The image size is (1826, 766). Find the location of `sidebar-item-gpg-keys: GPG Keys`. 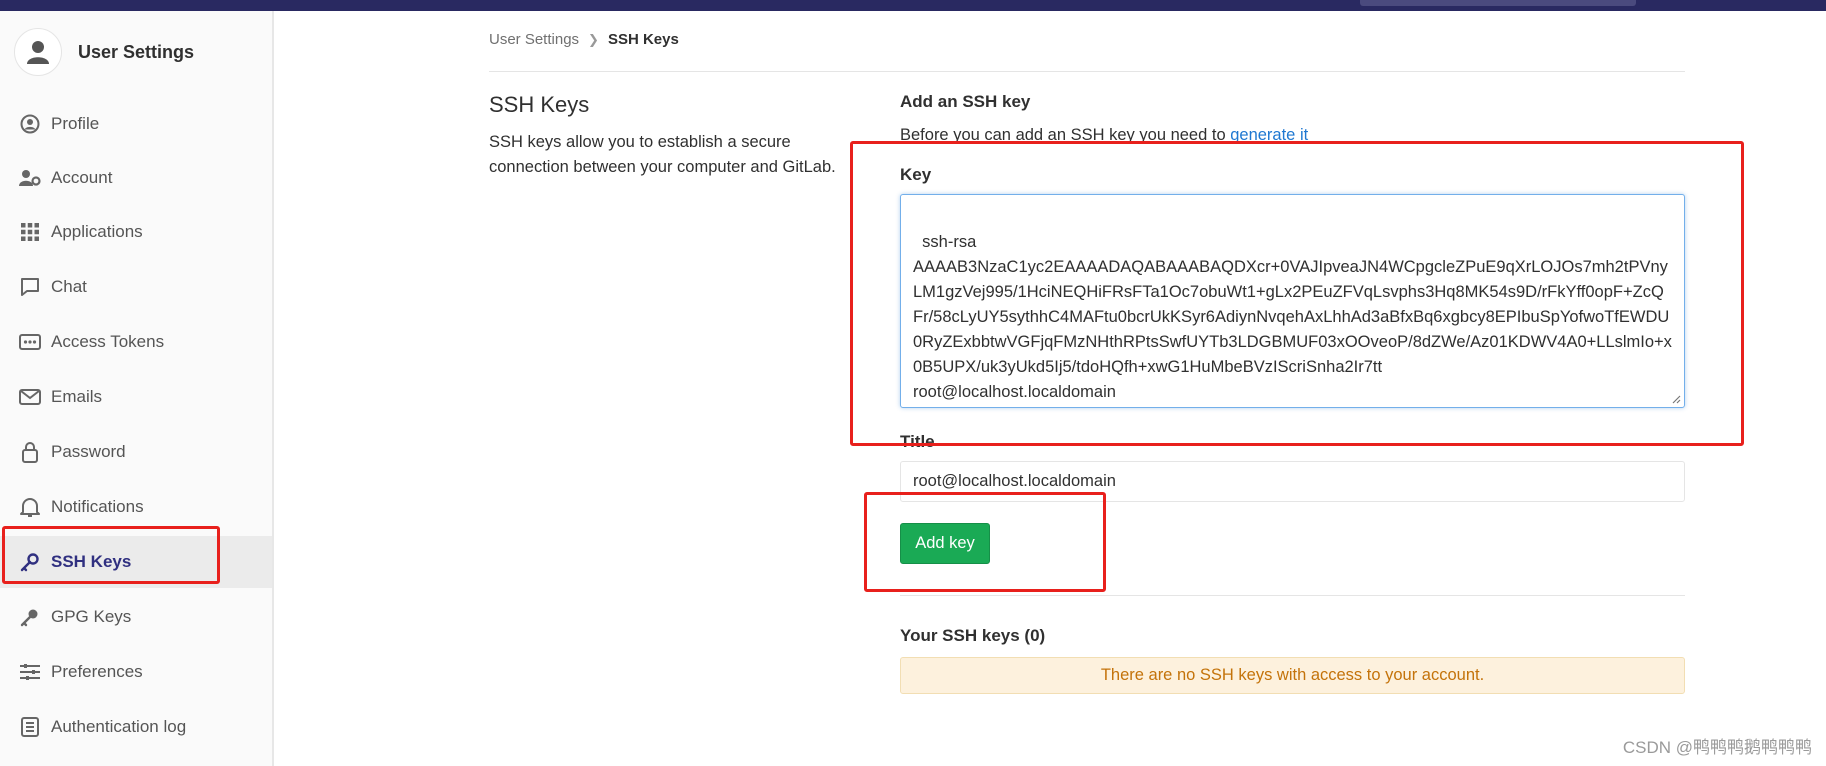

sidebar-item-gpg-keys: GPG Keys is located at coordinates (136, 617).